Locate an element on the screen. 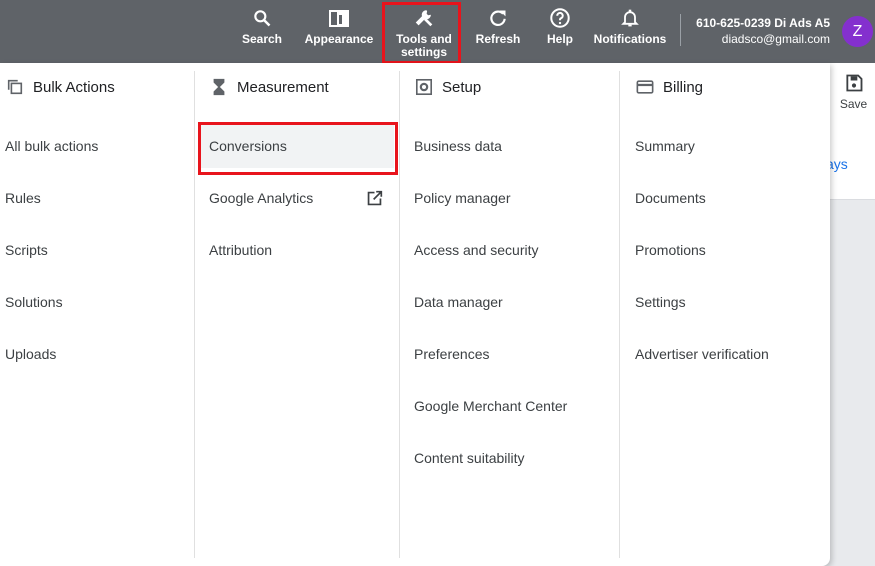  tools-and-settings-button: Tools and settings is located at coordinates (424, 31).